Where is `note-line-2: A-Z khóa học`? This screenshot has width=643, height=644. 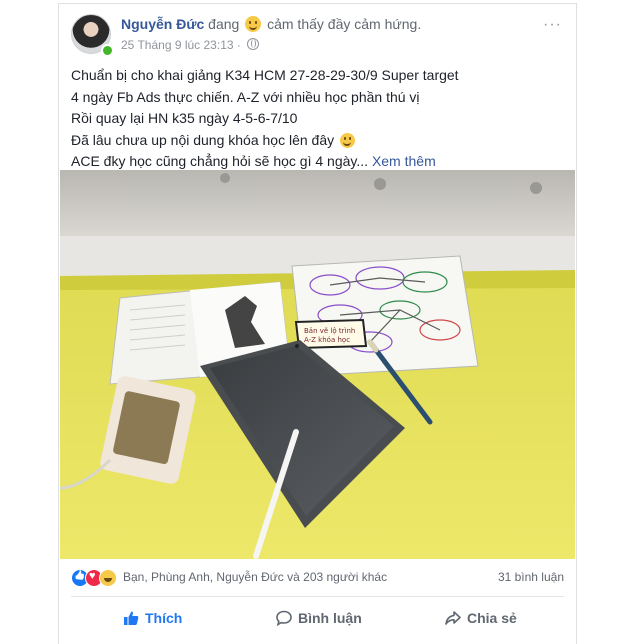
note-line-2: A-Z khóa học is located at coordinates (327, 340).